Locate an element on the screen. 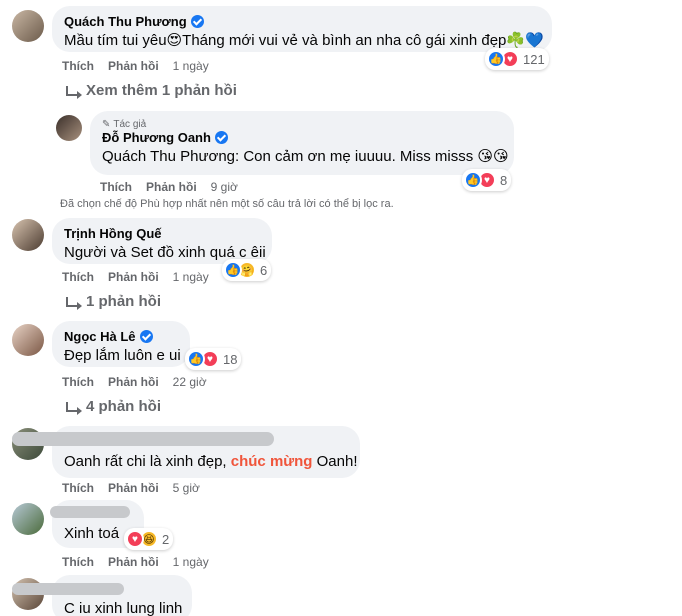 The width and height of the screenshot is (682, 616). commenter-name: Quách Thu Phương is located at coordinates (125, 21).